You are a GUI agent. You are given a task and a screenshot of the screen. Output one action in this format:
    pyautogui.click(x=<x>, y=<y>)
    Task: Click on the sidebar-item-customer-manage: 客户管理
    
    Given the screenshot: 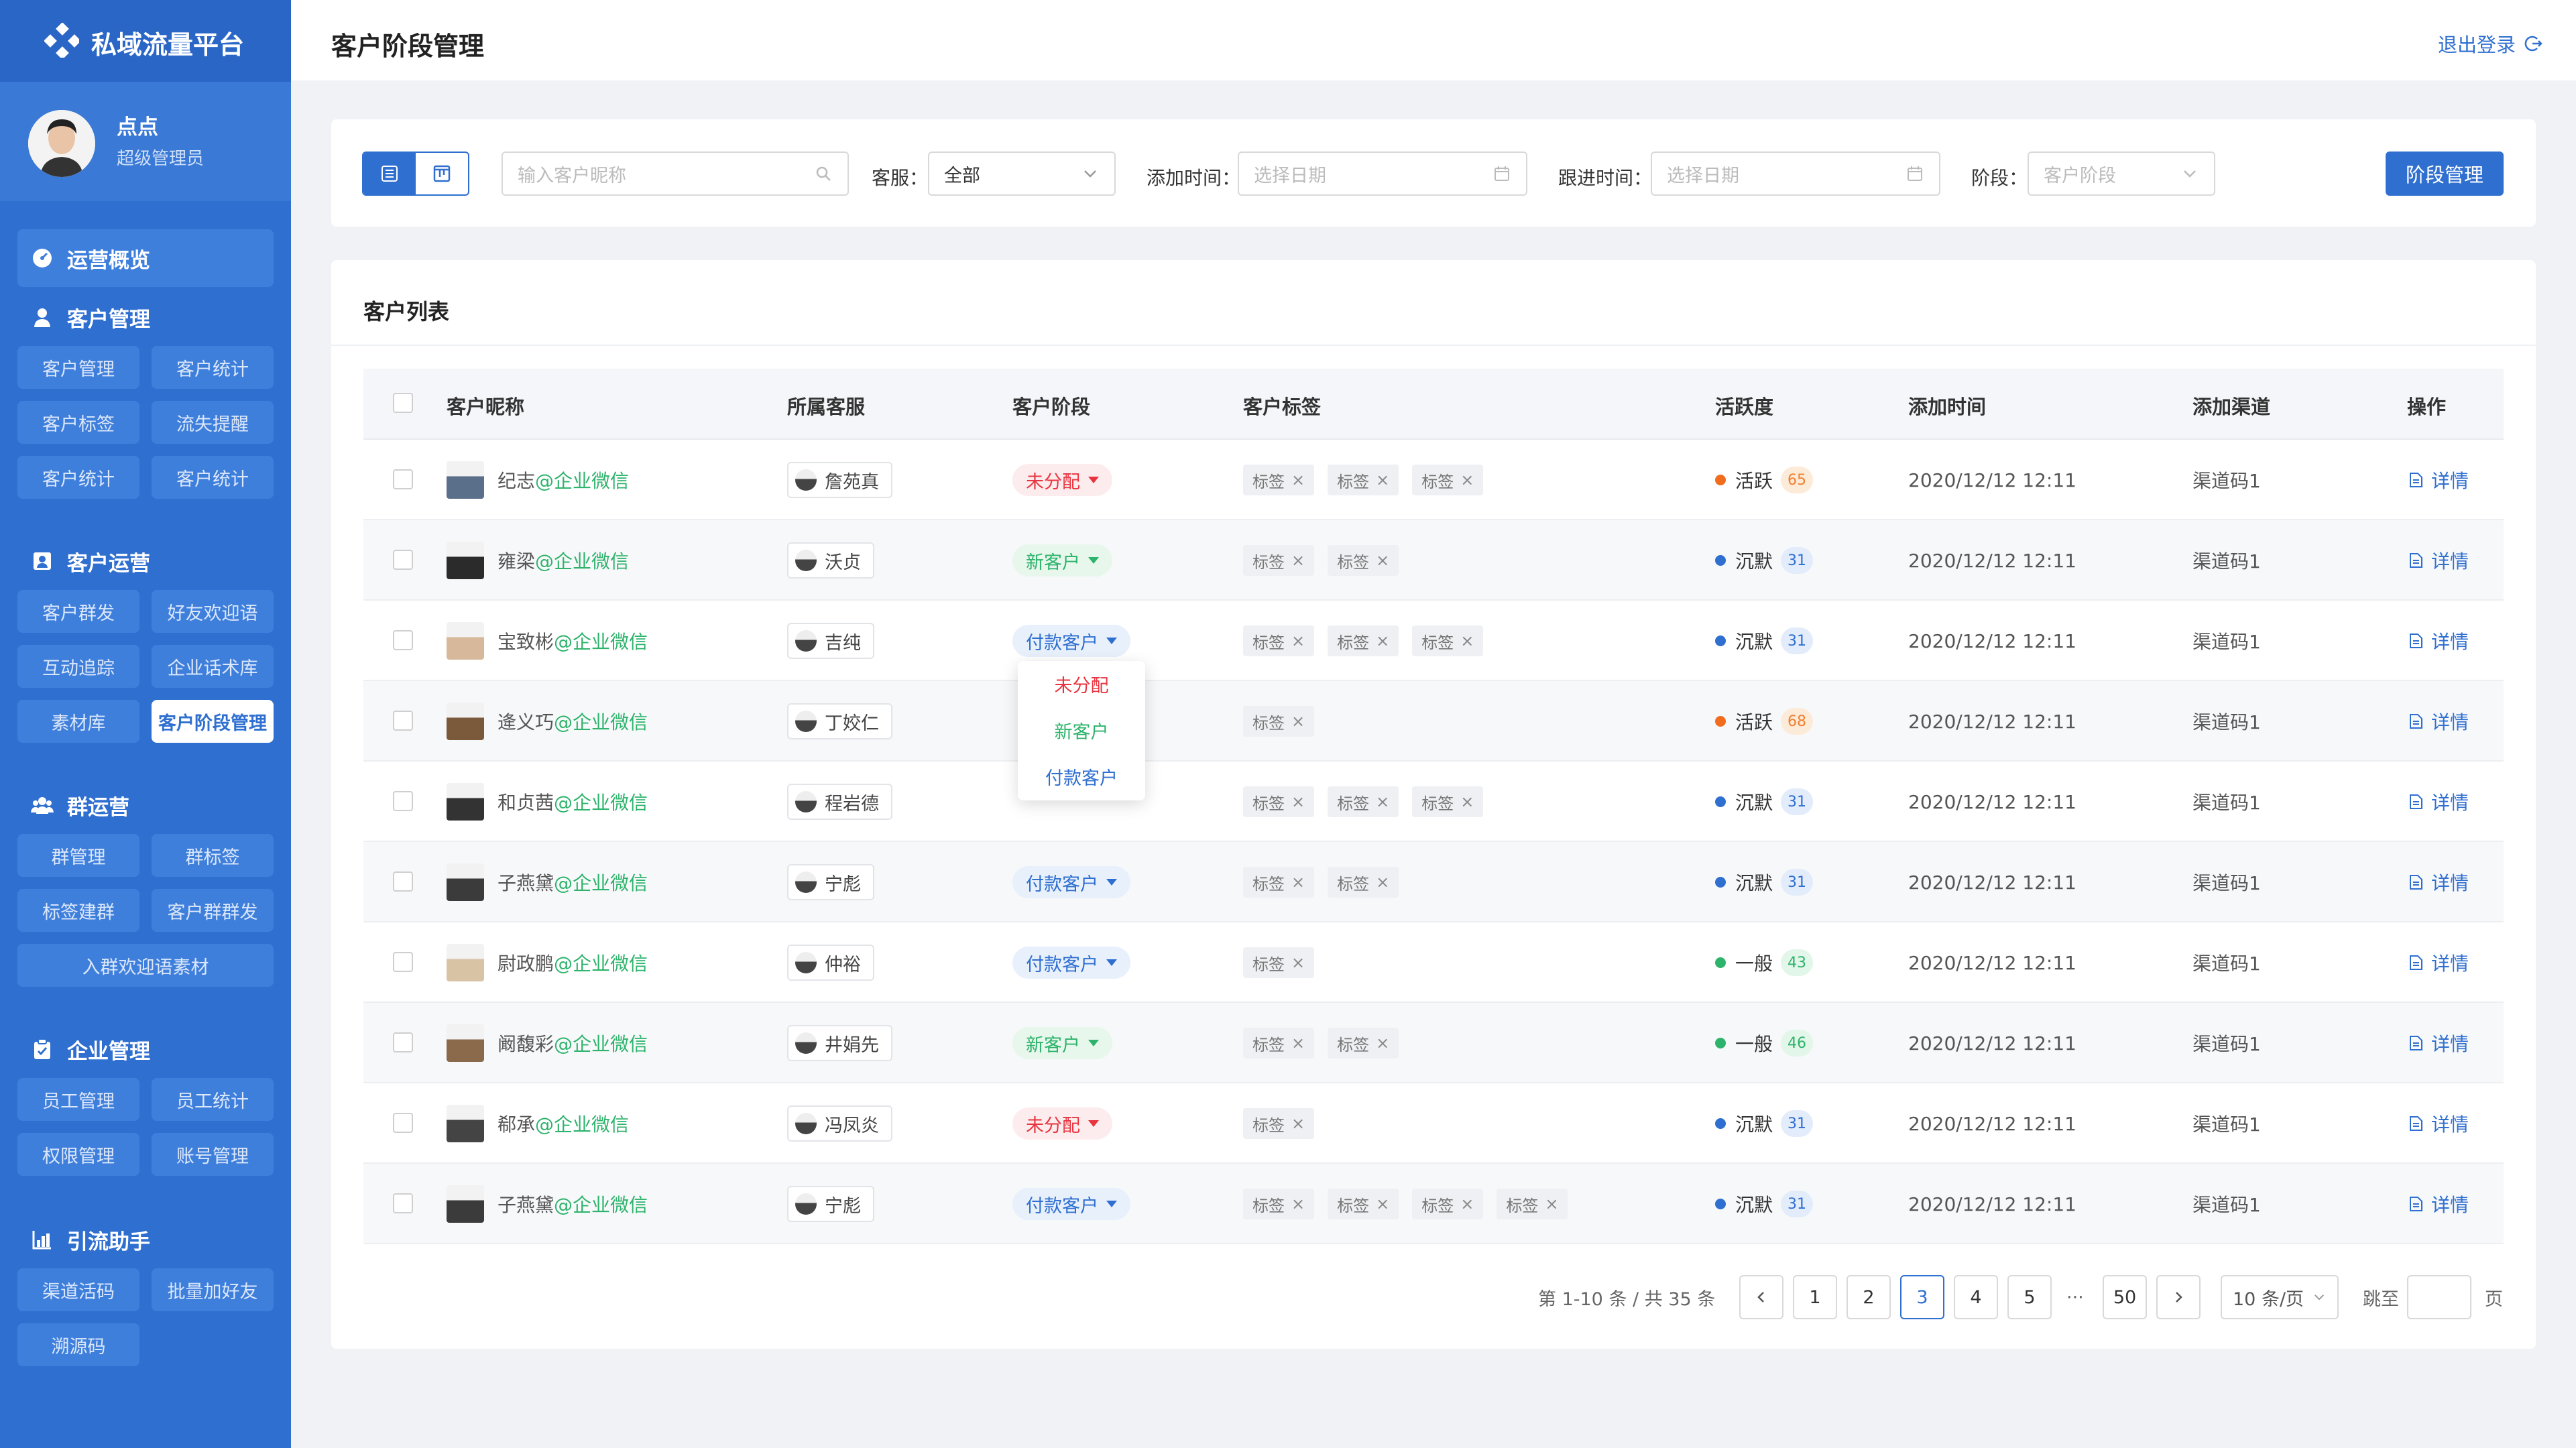 What is the action you would take?
    pyautogui.click(x=78, y=368)
    